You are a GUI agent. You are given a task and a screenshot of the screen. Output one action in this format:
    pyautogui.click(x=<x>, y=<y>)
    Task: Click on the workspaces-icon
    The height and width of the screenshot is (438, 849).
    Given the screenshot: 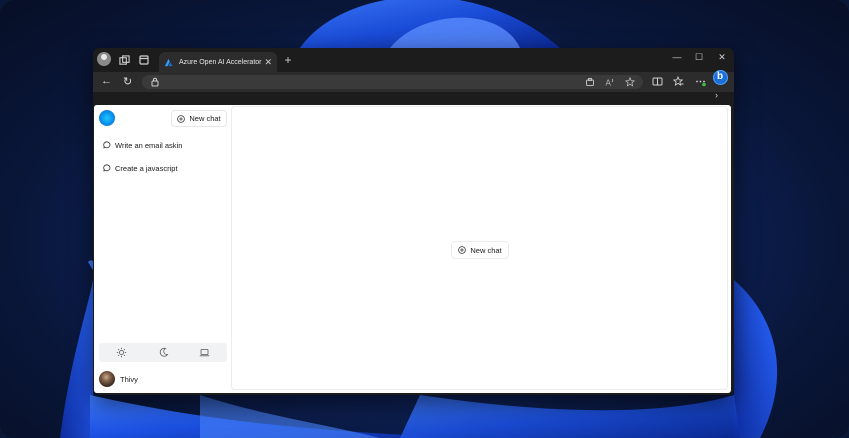 What is the action you would take?
    pyautogui.click(x=124, y=60)
    